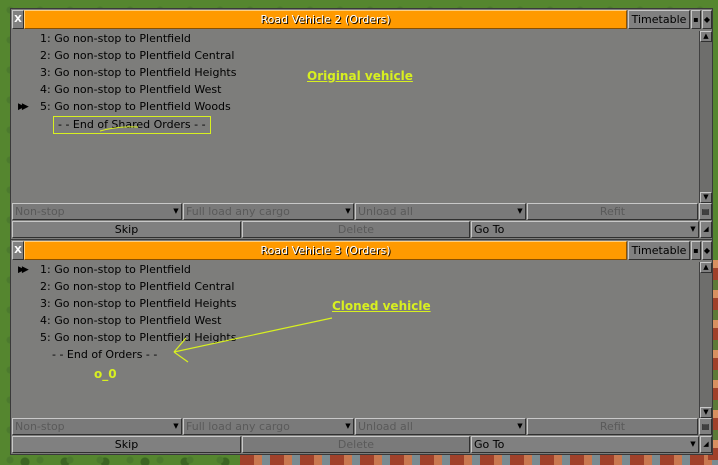  What do you see at coordinates (253, 335) in the screenshot?
I see `annotation-arrow-line` at bounding box center [253, 335].